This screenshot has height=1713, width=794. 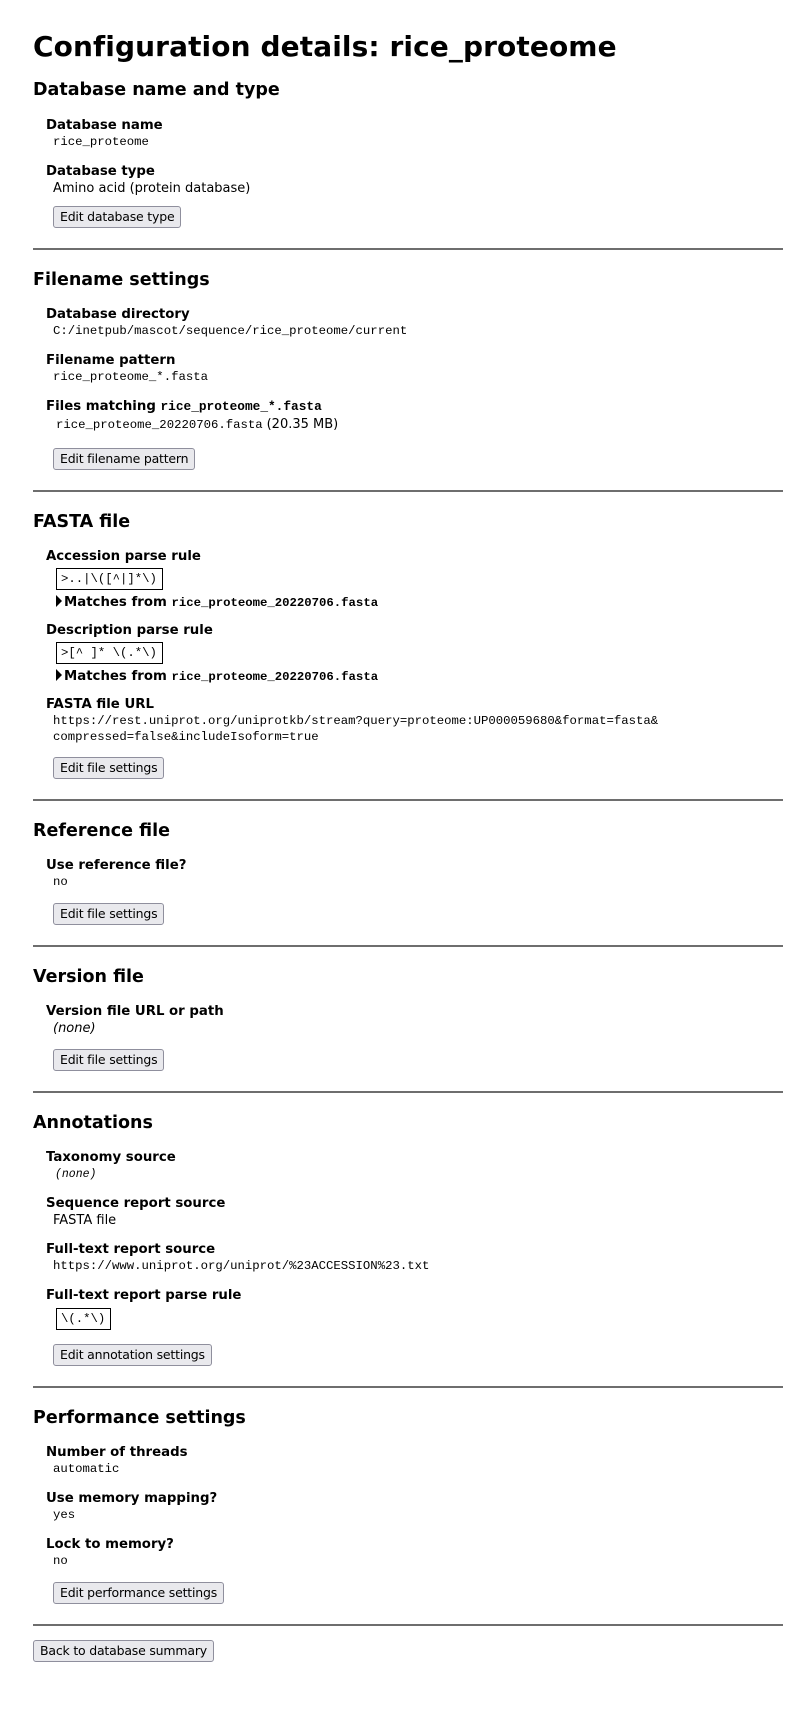 What do you see at coordinates (101, 142) in the screenshot?
I see `field-value: rice_proteome` at bounding box center [101, 142].